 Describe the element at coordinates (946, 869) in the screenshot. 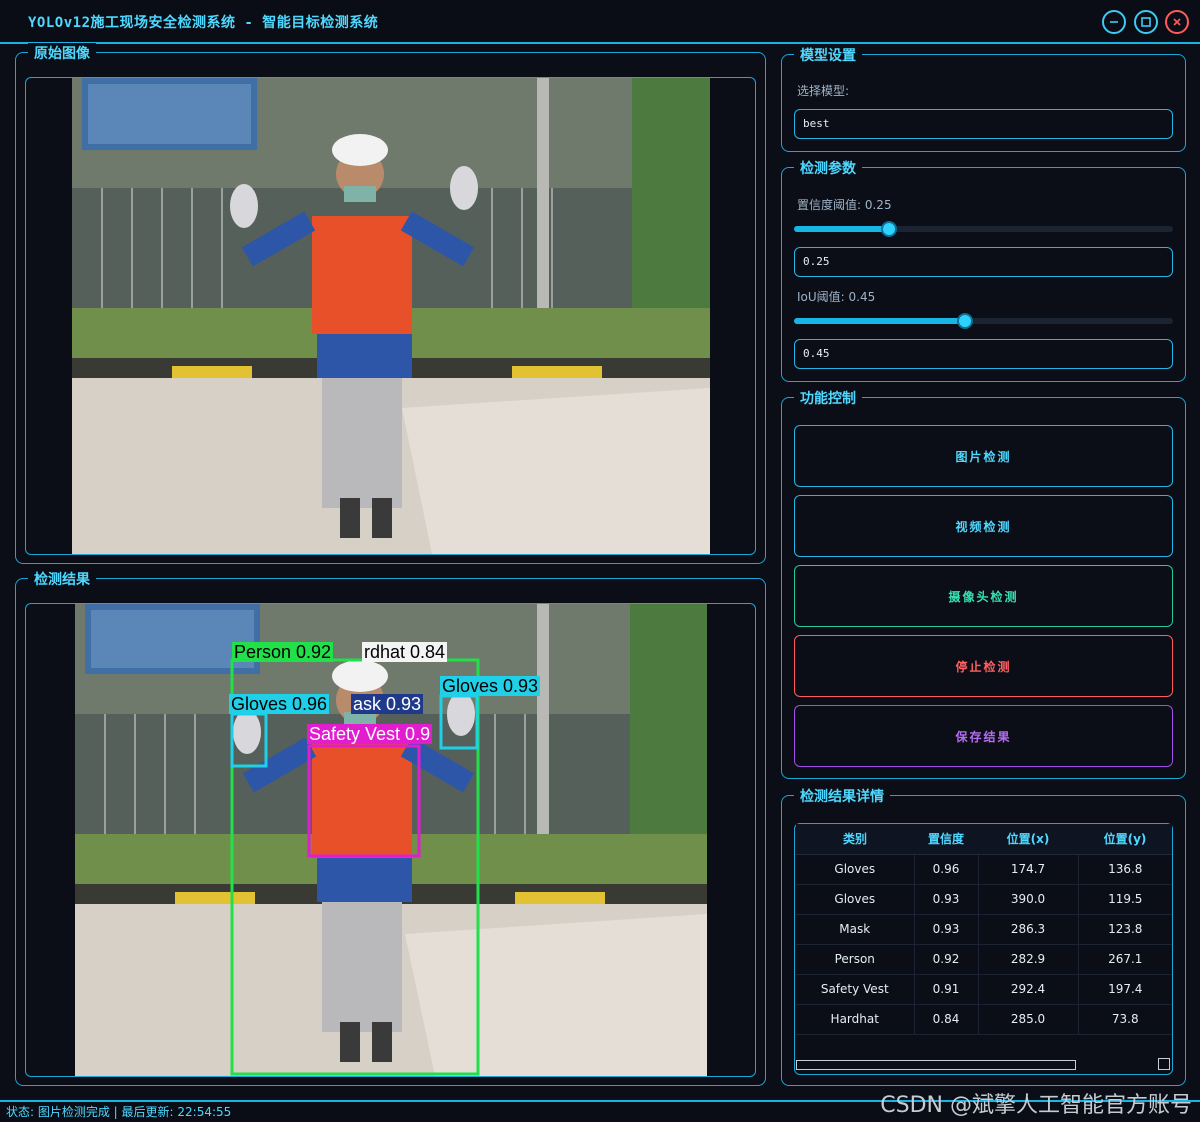

I see `cell-confidence: 0.96` at that location.